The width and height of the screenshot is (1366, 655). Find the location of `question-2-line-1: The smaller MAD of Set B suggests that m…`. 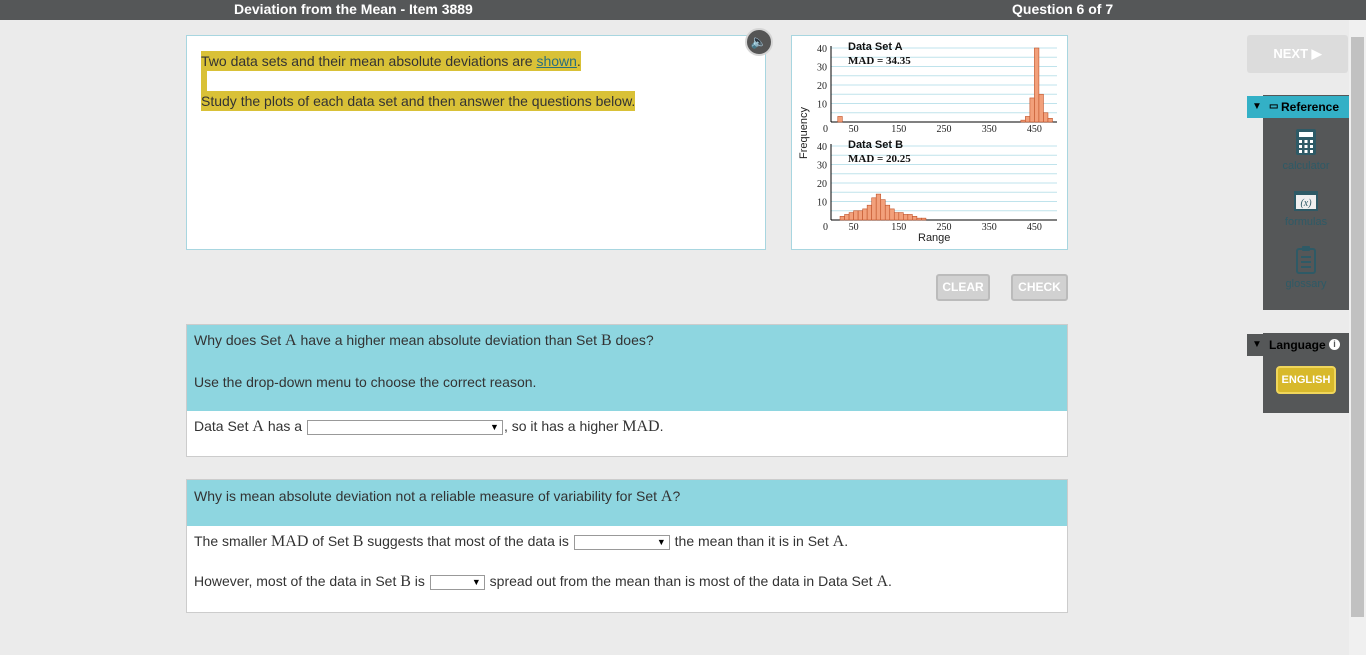

question-2-line-1: The smaller MAD of Set B suggests that m… is located at coordinates (521, 541).